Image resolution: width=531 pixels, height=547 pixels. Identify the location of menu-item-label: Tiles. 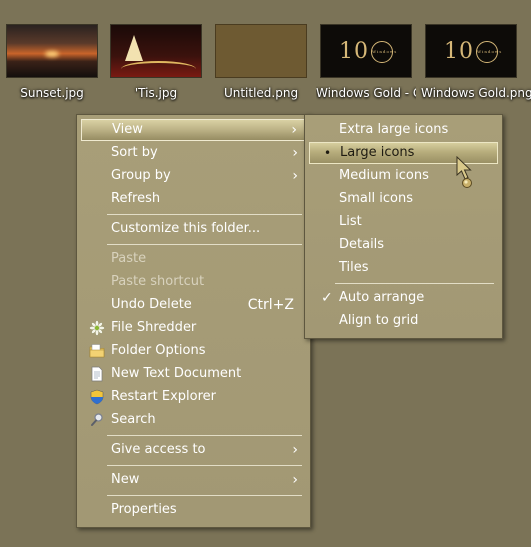
(354, 267).